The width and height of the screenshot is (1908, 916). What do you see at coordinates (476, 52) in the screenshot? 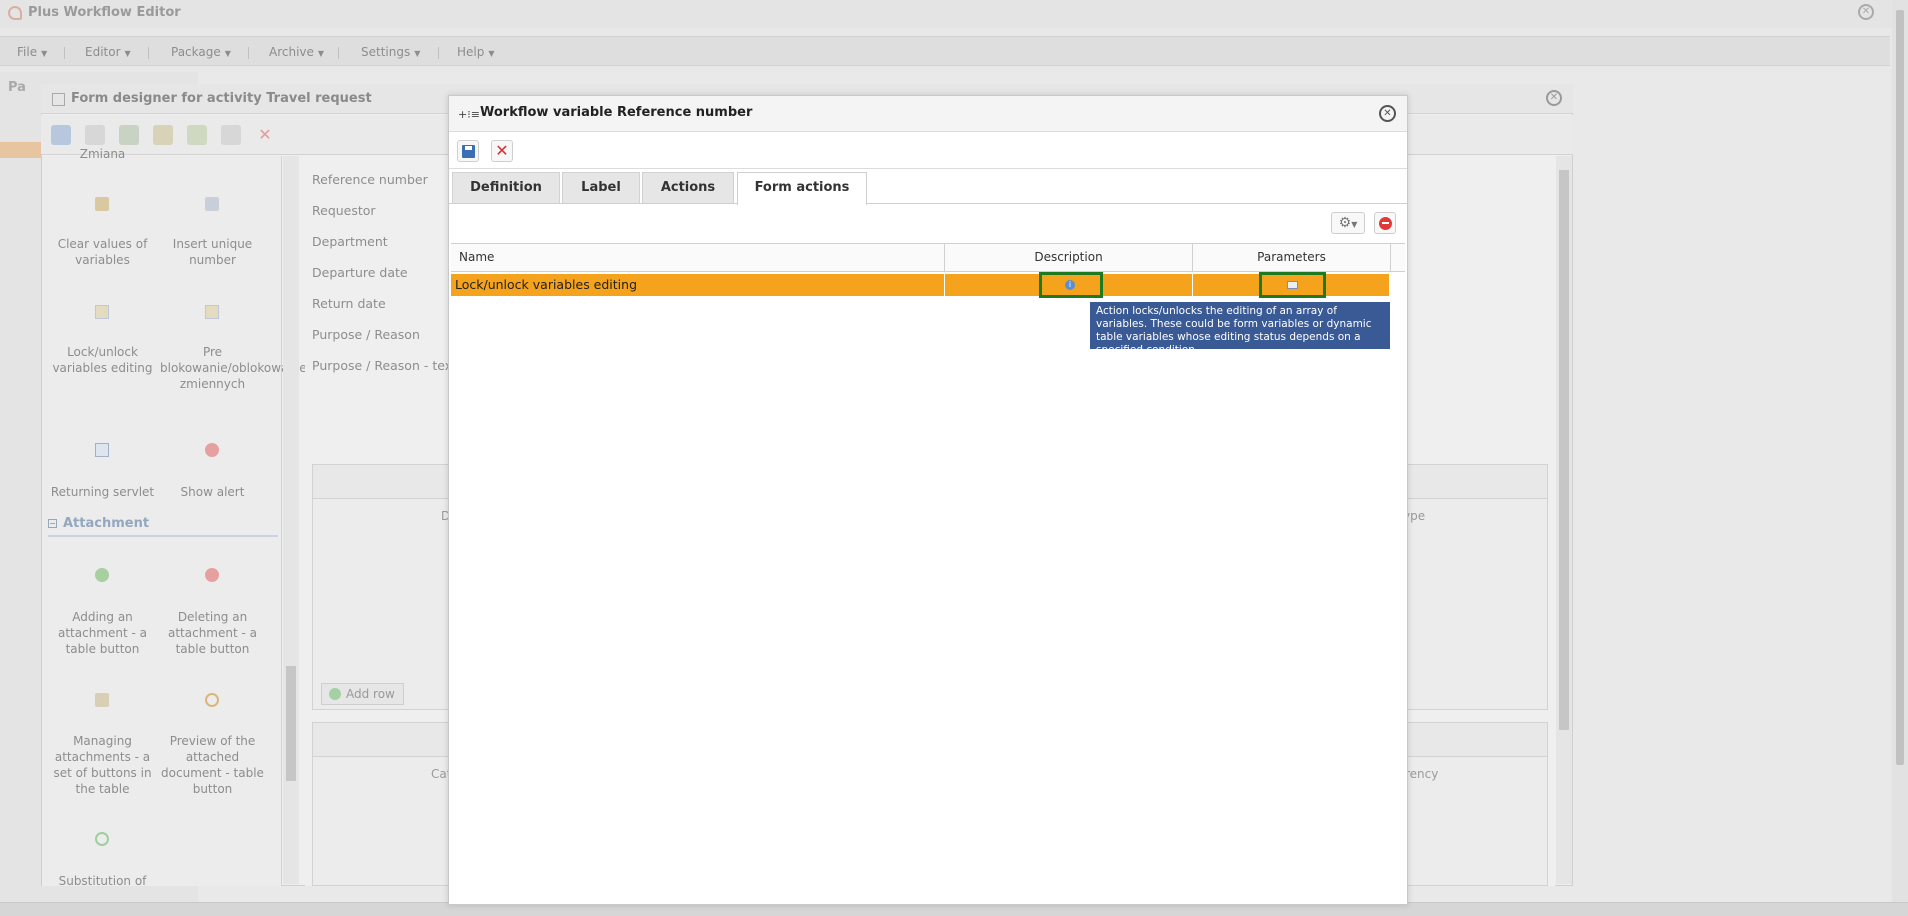
I see `menu-help: Help ▼` at bounding box center [476, 52].